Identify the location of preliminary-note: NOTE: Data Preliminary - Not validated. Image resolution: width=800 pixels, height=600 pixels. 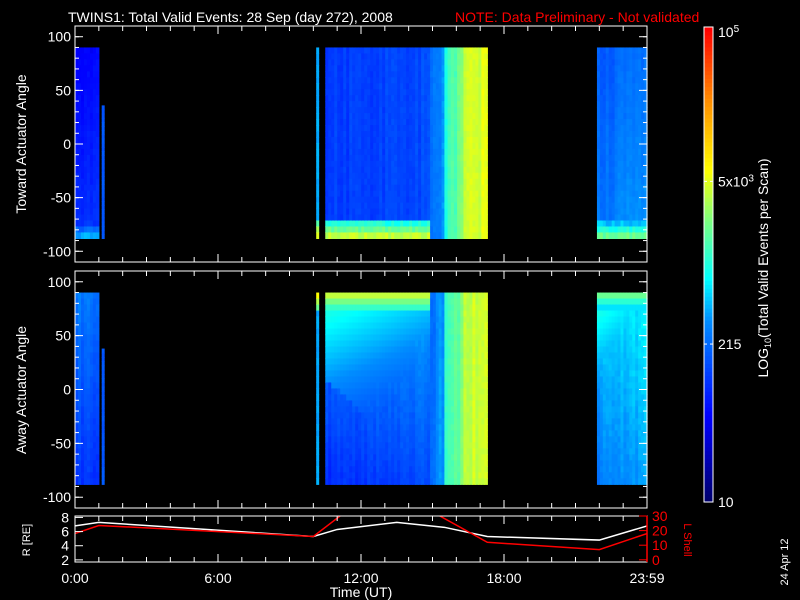
(577, 17).